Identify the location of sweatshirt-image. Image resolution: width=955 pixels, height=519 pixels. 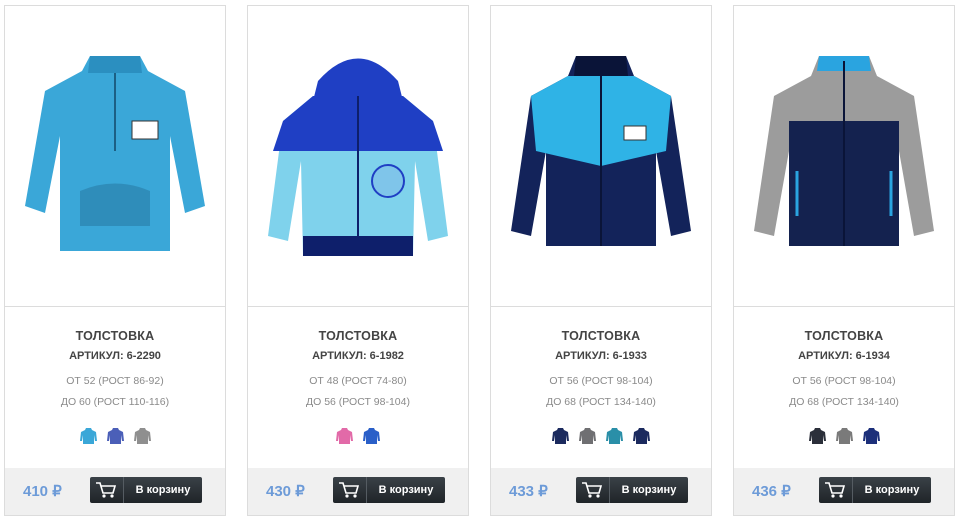
(115, 153).